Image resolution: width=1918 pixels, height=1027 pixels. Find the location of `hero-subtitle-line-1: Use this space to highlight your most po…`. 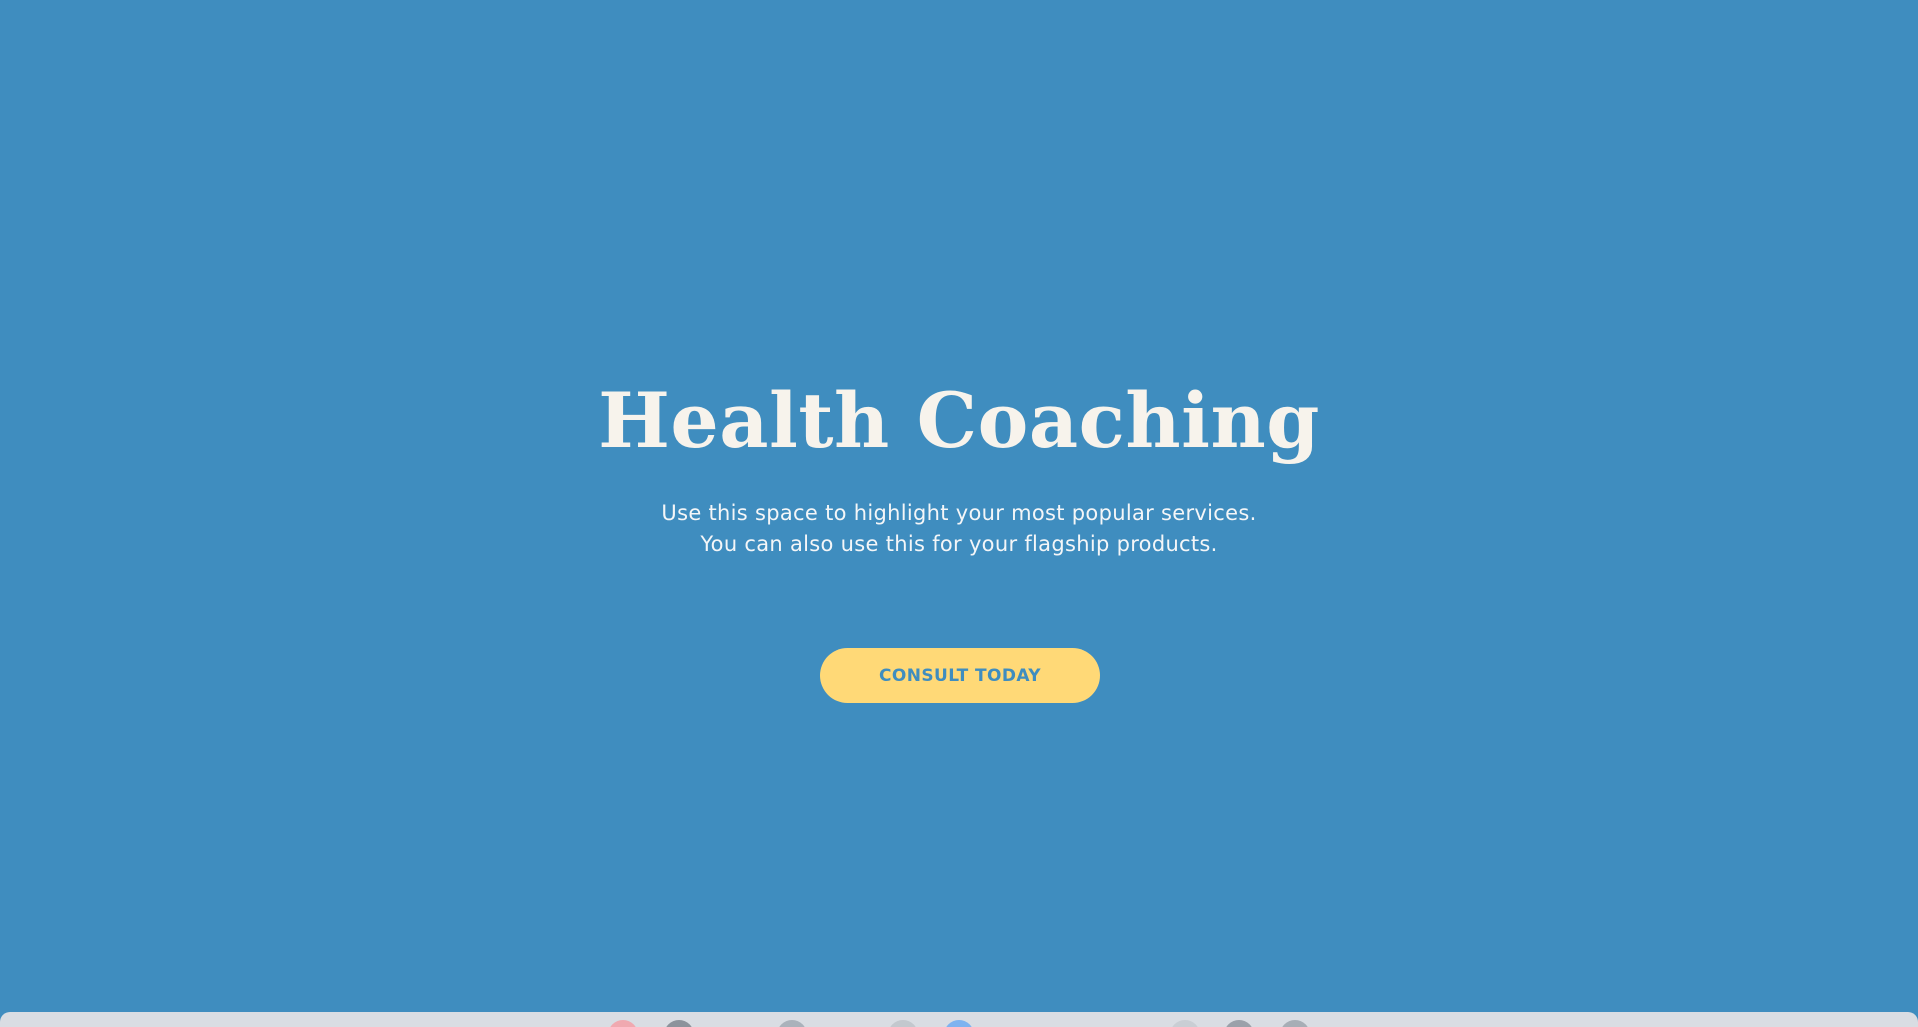

hero-subtitle-line-1: Use this space to highlight your most po… is located at coordinates (959, 513).